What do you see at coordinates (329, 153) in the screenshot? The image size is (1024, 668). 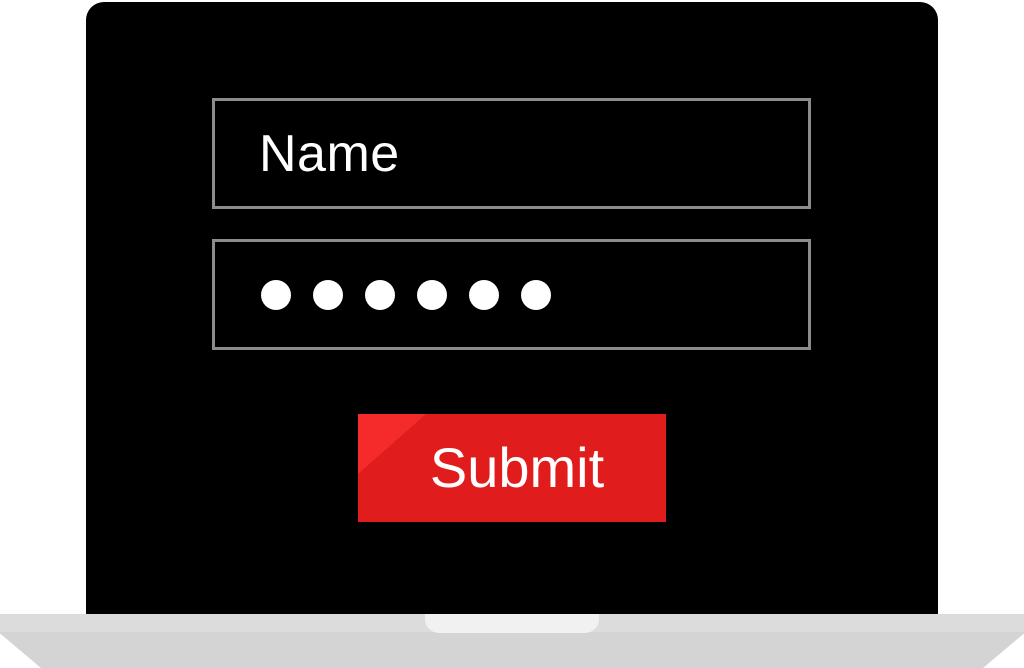 I see `name-input-value: Name` at bounding box center [329, 153].